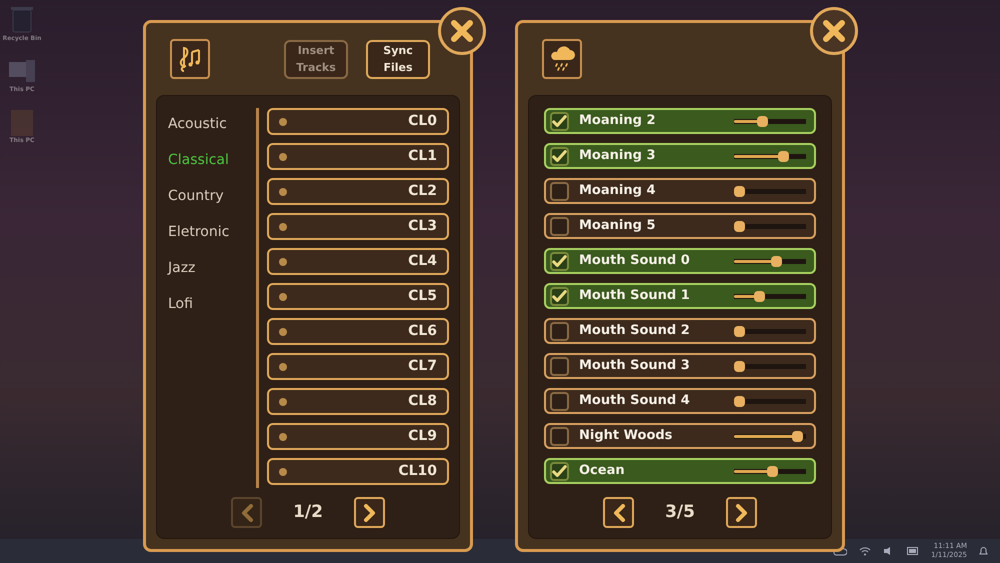 This screenshot has height=563, width=1000. Describe the element at coordinates (211, 232) in the screenshot. I see `category-item: Eletronic` at that location.